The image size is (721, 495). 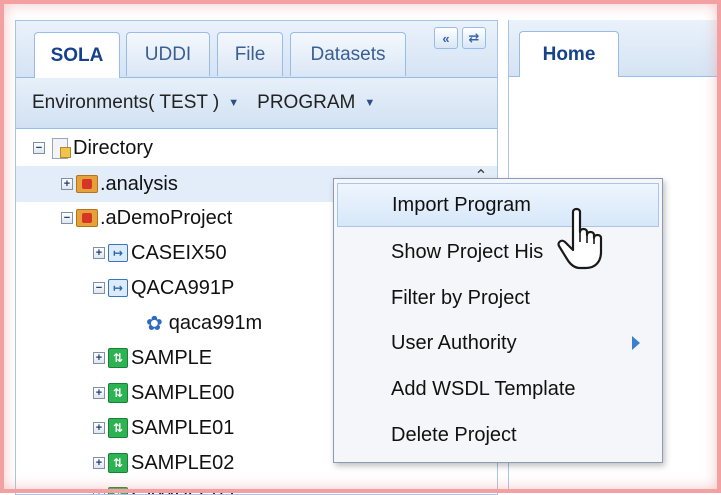 What do you see at coordinates (215, 323) in the screenshot?
I see `tree-node-label: qaca991m` at bounding box center [215, 323].